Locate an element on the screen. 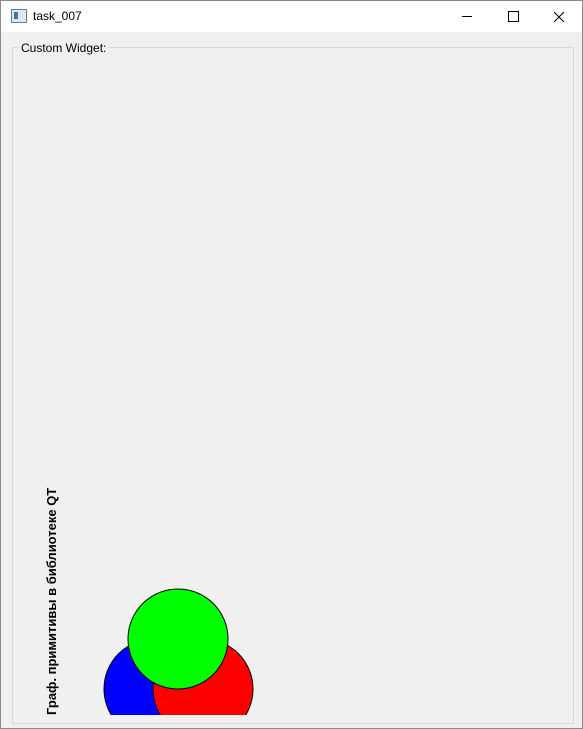  window-title: task_007 is located at coordinates (57, 16).